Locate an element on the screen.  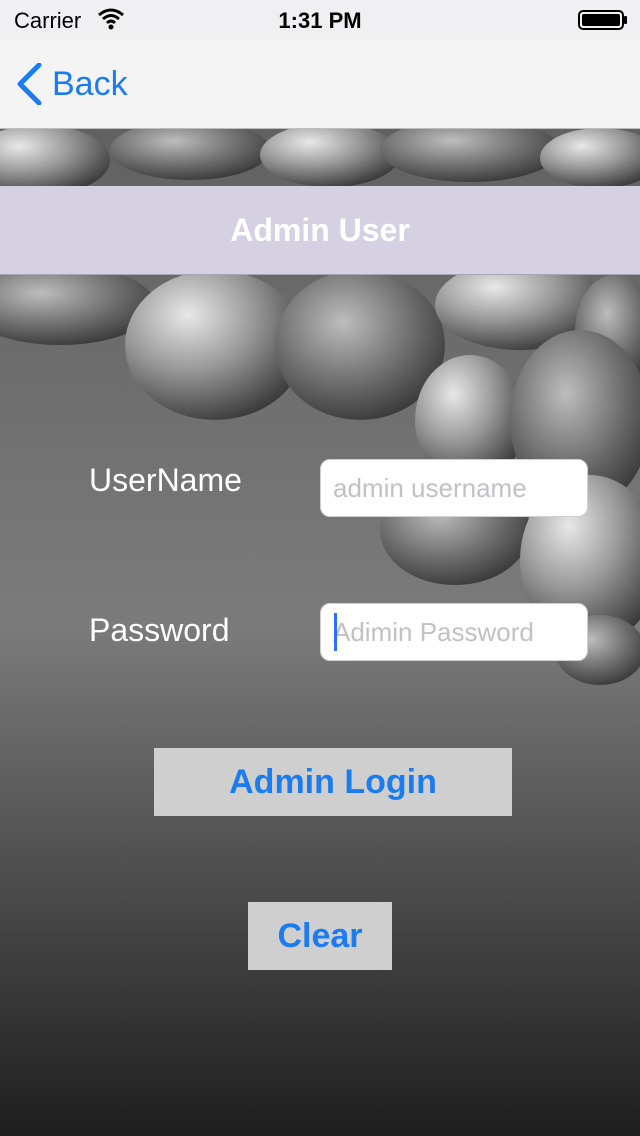
battery-icon is located at coordinates (603, 20).